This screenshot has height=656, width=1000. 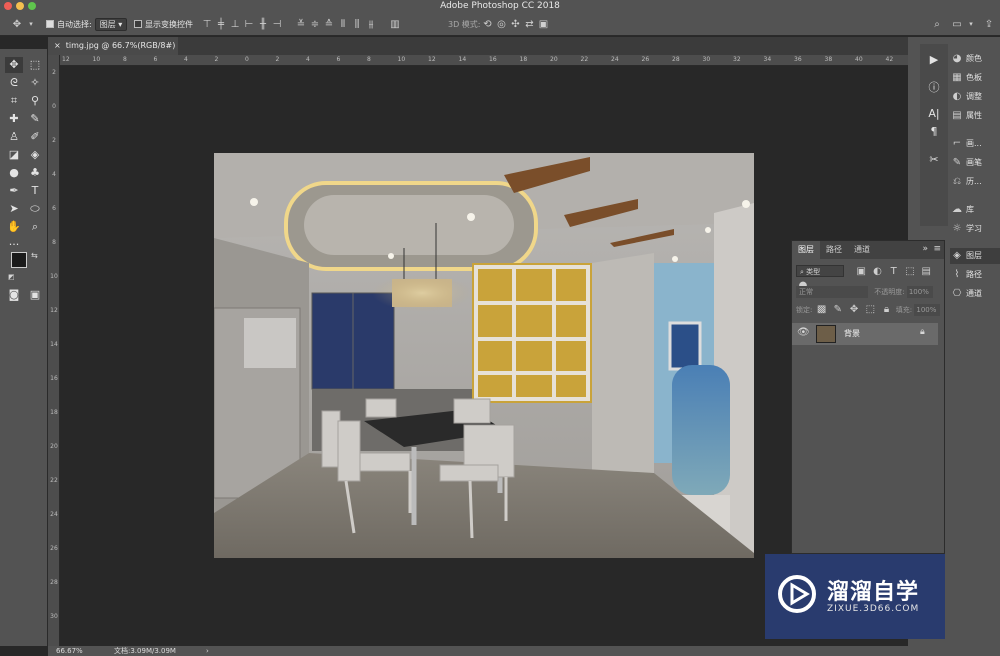 What do you see at coordinates (207, 651) in the screenshot?
I see `status-menu-arrow-icon: ›` at bounding box center [207, 651].